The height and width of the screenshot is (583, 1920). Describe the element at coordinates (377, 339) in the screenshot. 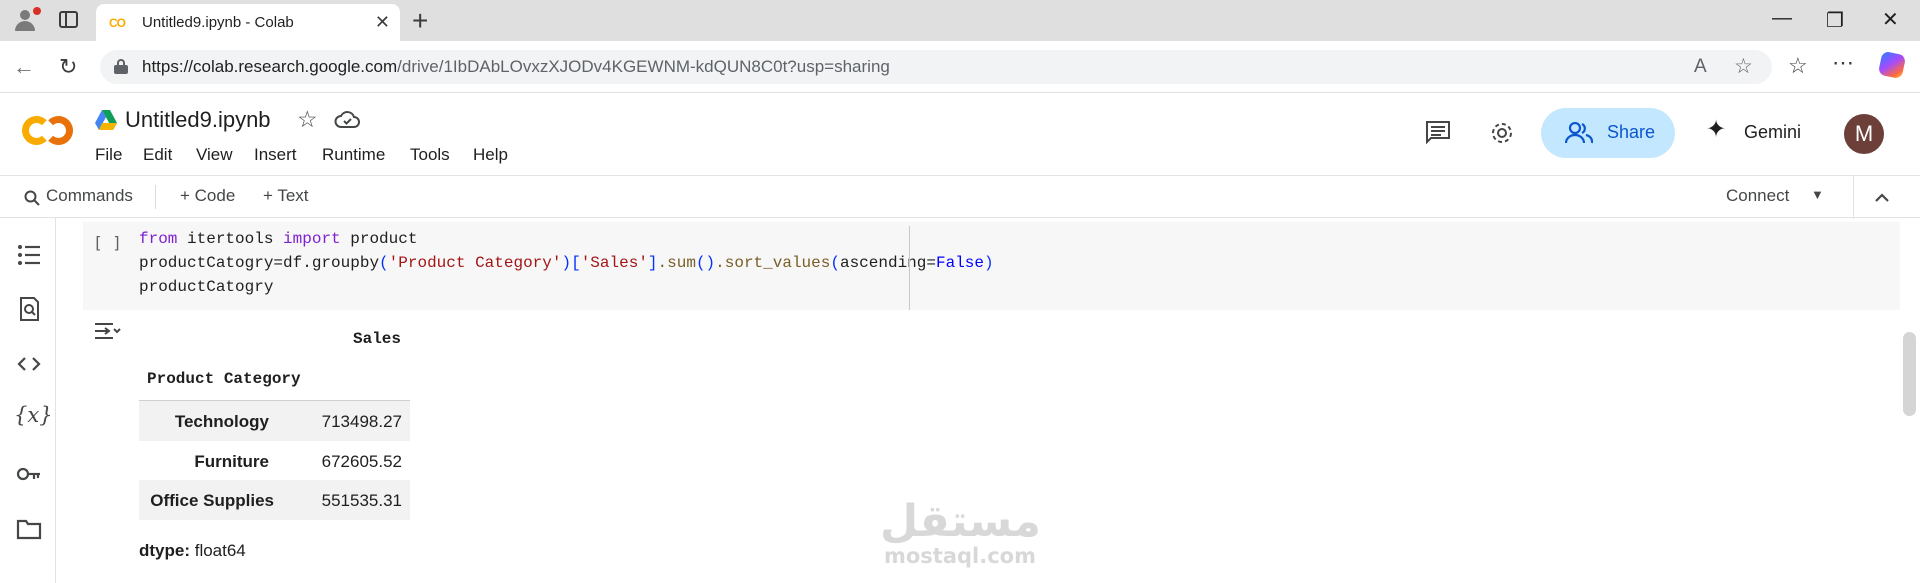

I see `column-header-sales: Sales` at that location.